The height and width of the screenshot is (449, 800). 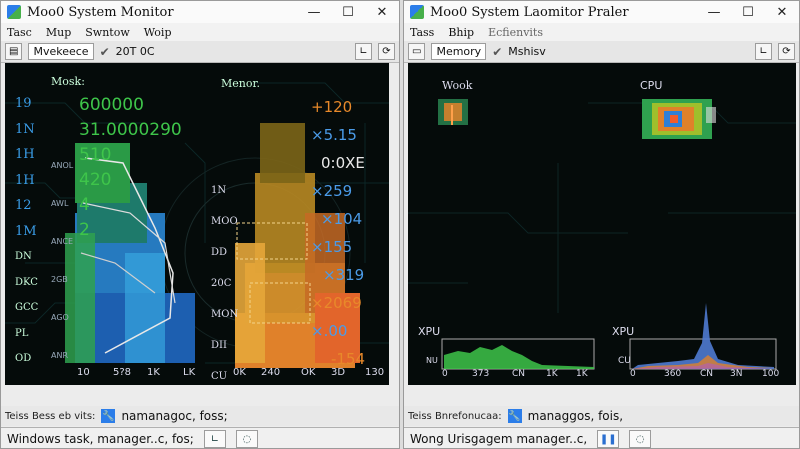 What do you see at coordinates (673, 374) in the screenshot?
I see `x-tick: 360` at bounding box center [673, 374].